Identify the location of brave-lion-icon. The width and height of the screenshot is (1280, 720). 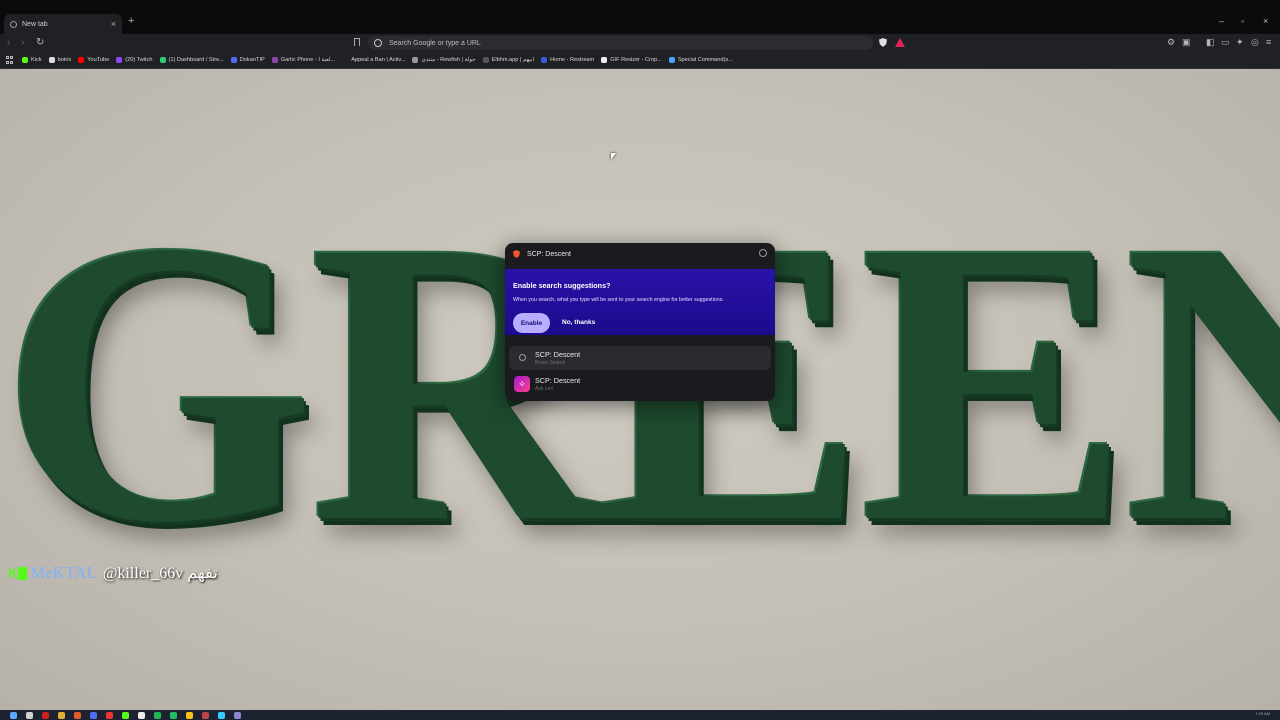
(516, 254).